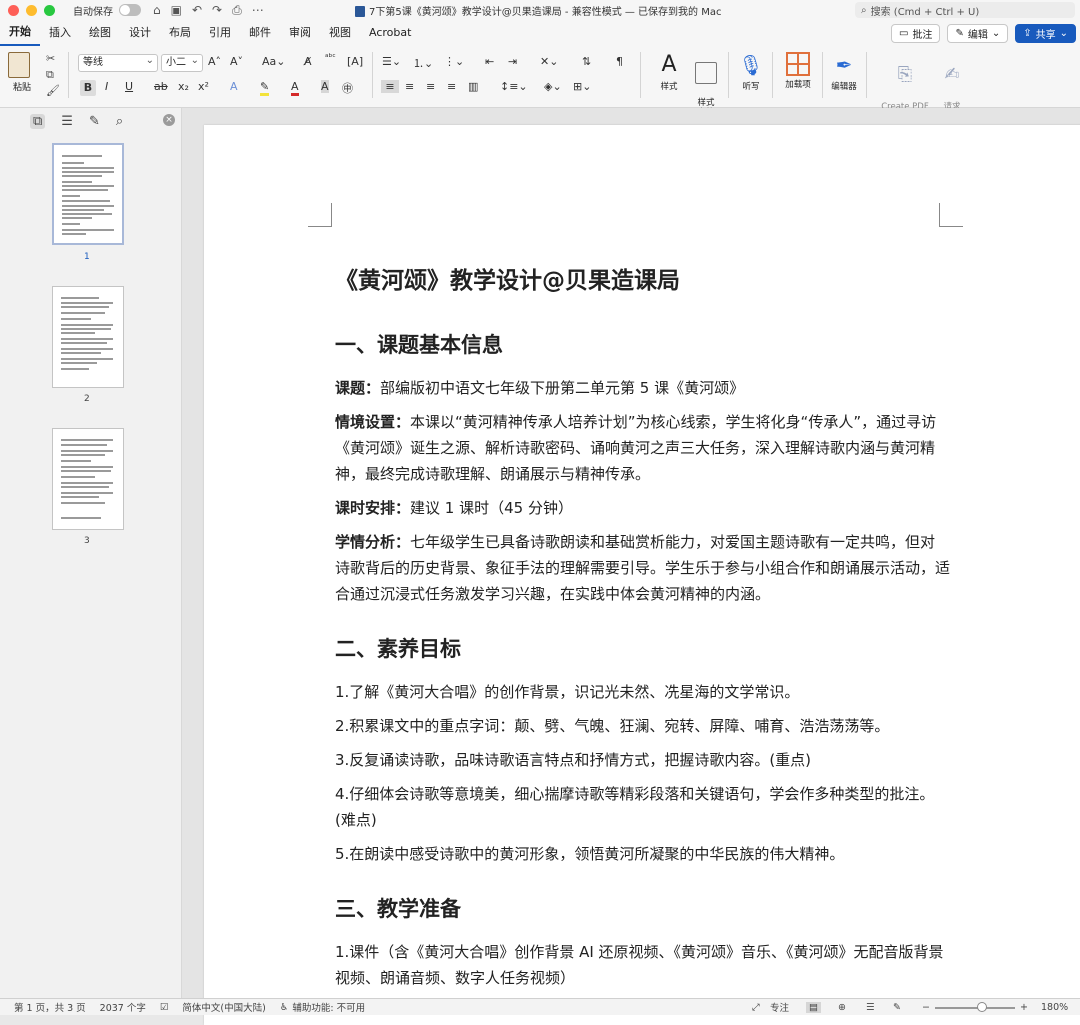 The width and height of the screenshot is (1080, 1025). Describe the element at coordinates (330, 58) in the screenshot. I see `phonetic-guide-icon: ᵃᵇᶜ` at that location.